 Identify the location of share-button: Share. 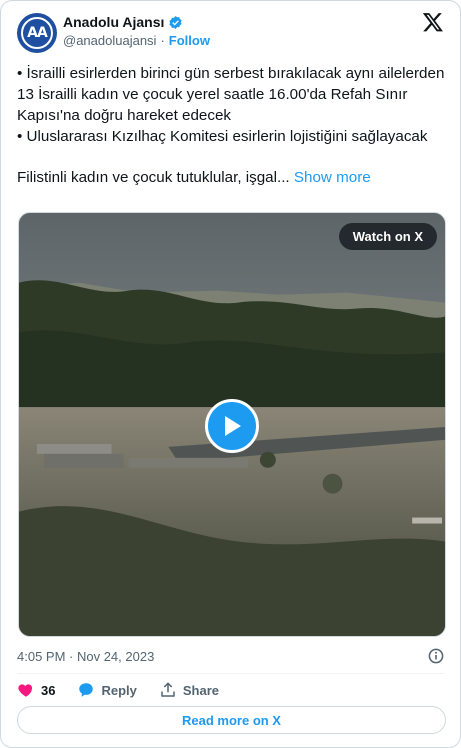
(189, 690).